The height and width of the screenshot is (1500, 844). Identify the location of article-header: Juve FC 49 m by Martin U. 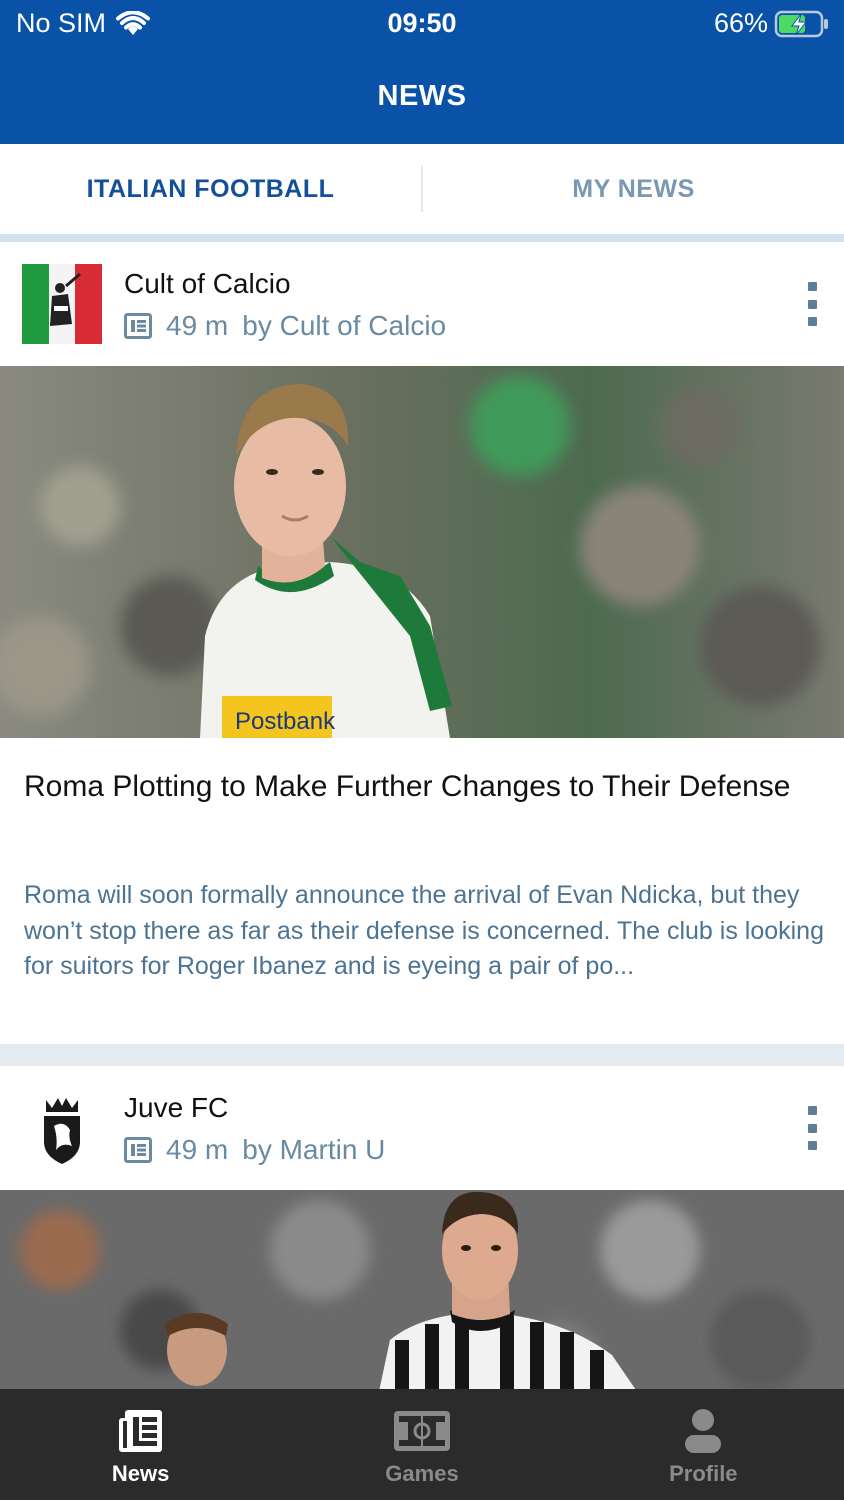
(422, 1128).